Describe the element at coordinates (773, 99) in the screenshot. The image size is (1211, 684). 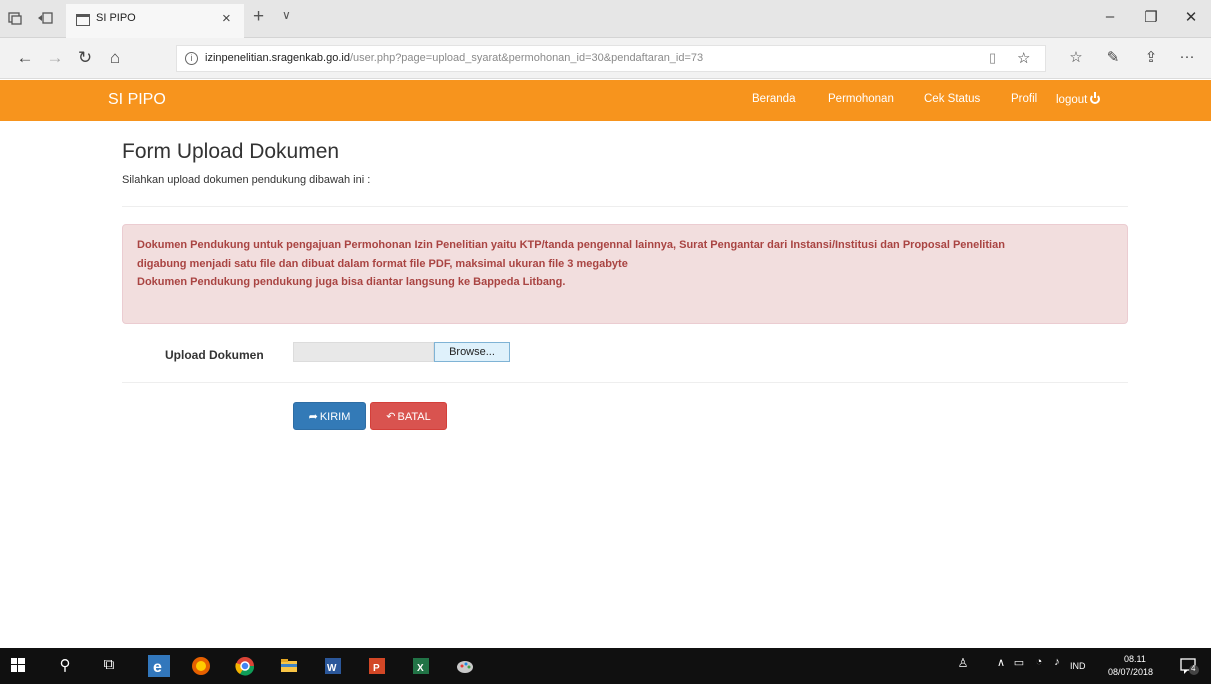
I see `nav-beranda: Beranda` at that location.